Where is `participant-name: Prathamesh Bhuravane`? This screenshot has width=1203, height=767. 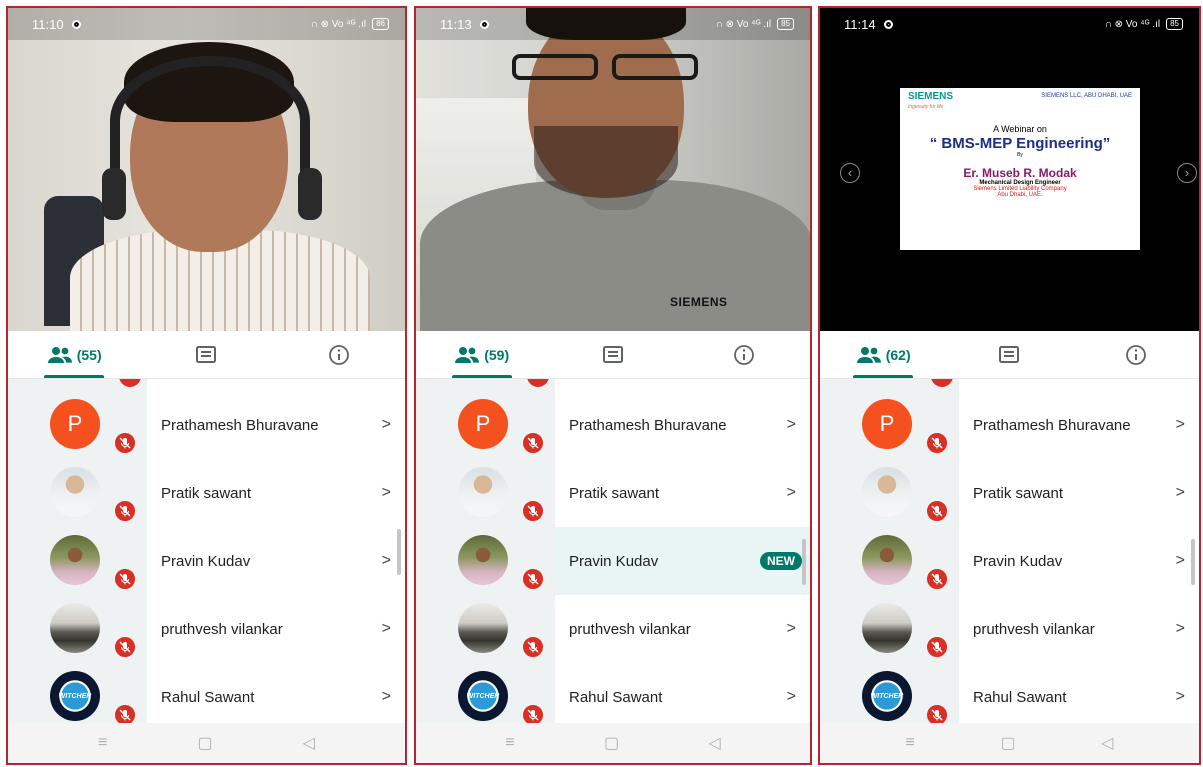 participant-name: Prathamesh Bhuravane is located at coordinates (1052, 425).